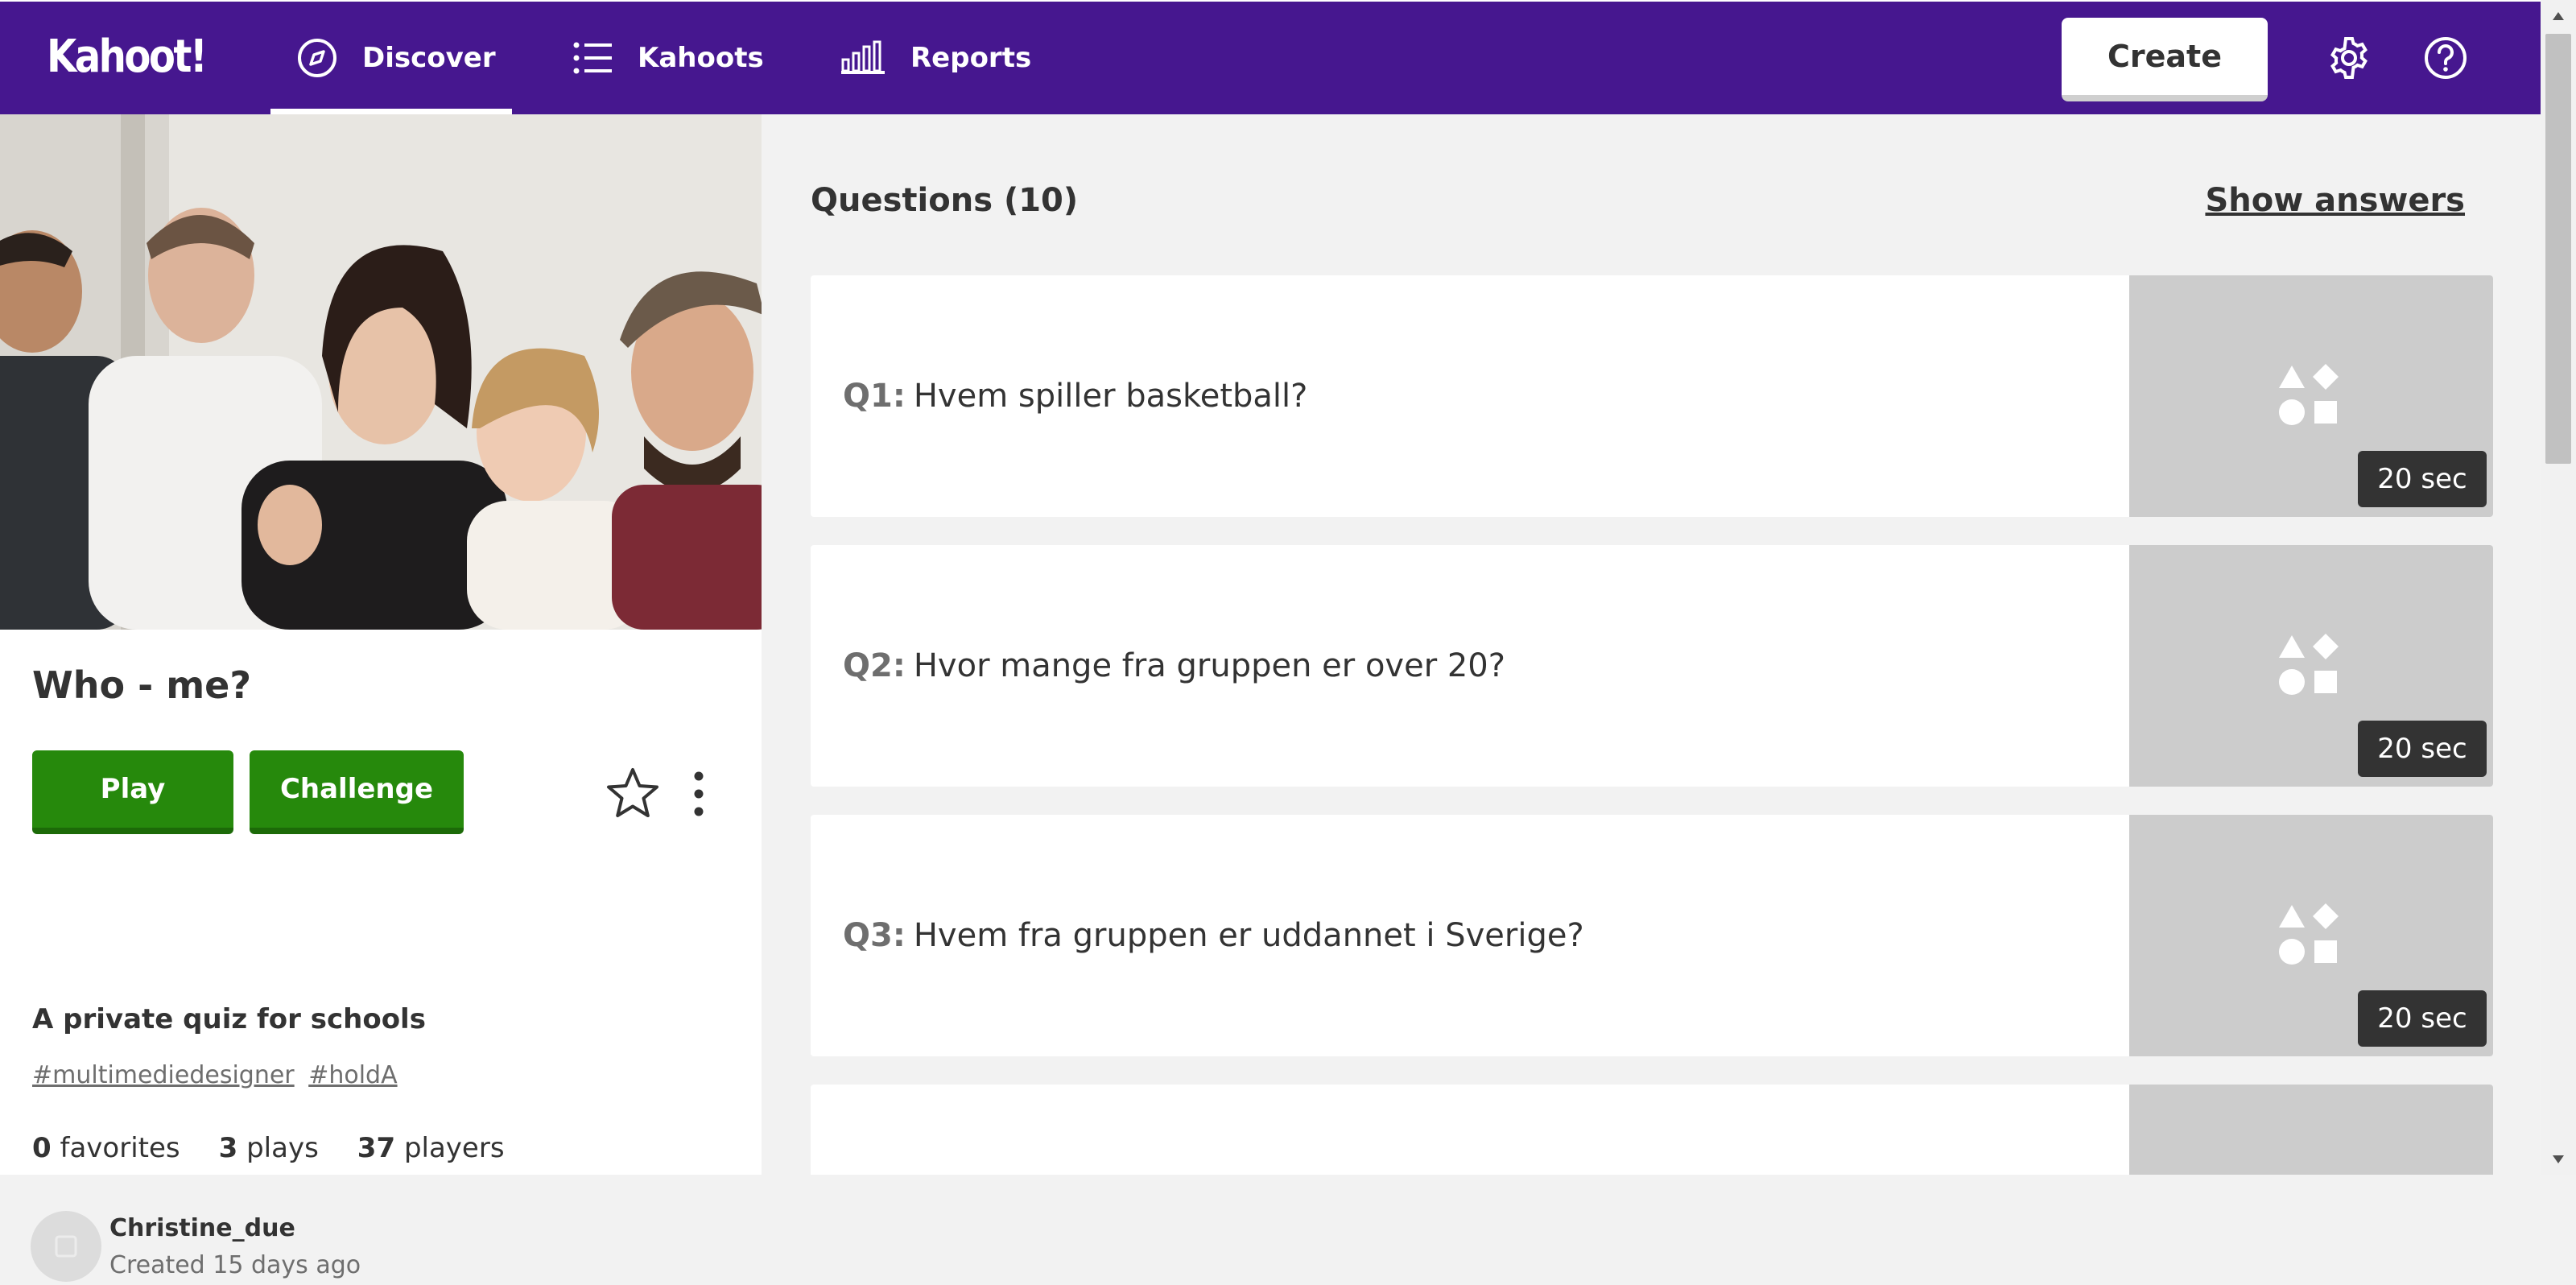 The height and width of the screenshot is (1285, 2576). I want to click on favorites-stat: 0 favorites, so click(106, 1148).